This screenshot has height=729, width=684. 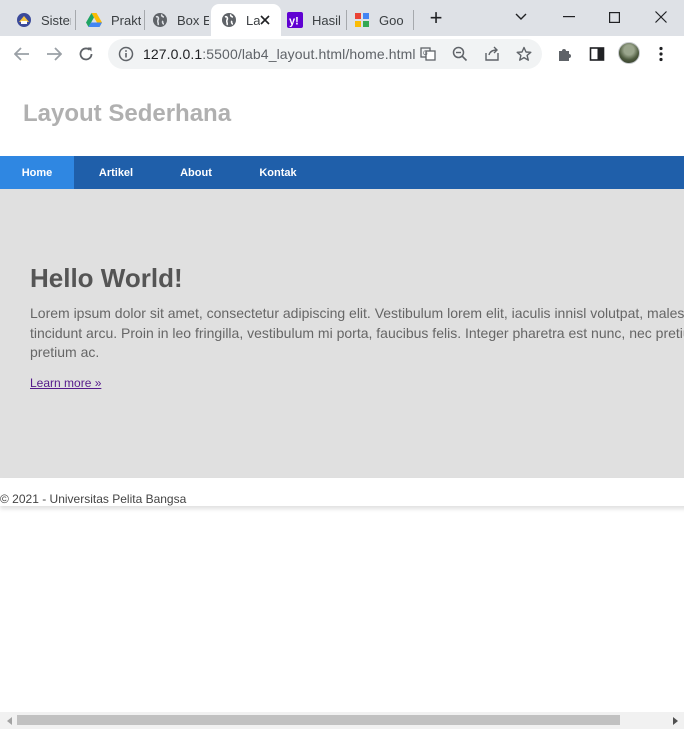 I want to click on forward-button, so click(x=54, y=54).